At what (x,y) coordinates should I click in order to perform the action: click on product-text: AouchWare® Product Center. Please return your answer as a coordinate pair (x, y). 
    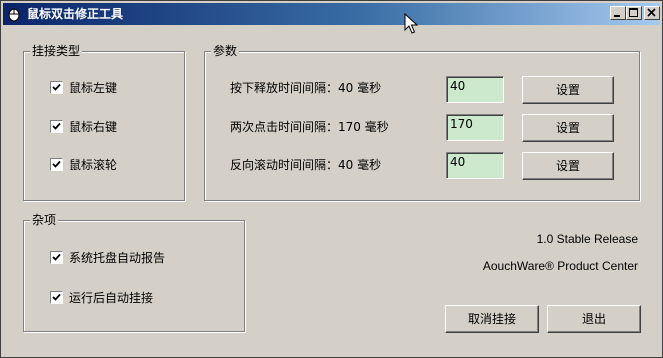
    Looking at the image, I should click on (560, 266).